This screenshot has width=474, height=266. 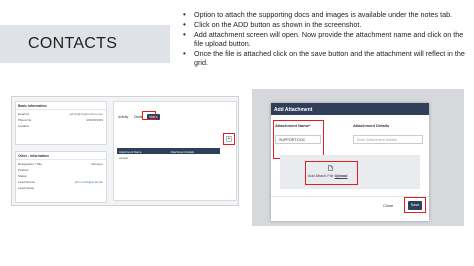 I want to click on save-button: Save, so click(x=415, y=205).